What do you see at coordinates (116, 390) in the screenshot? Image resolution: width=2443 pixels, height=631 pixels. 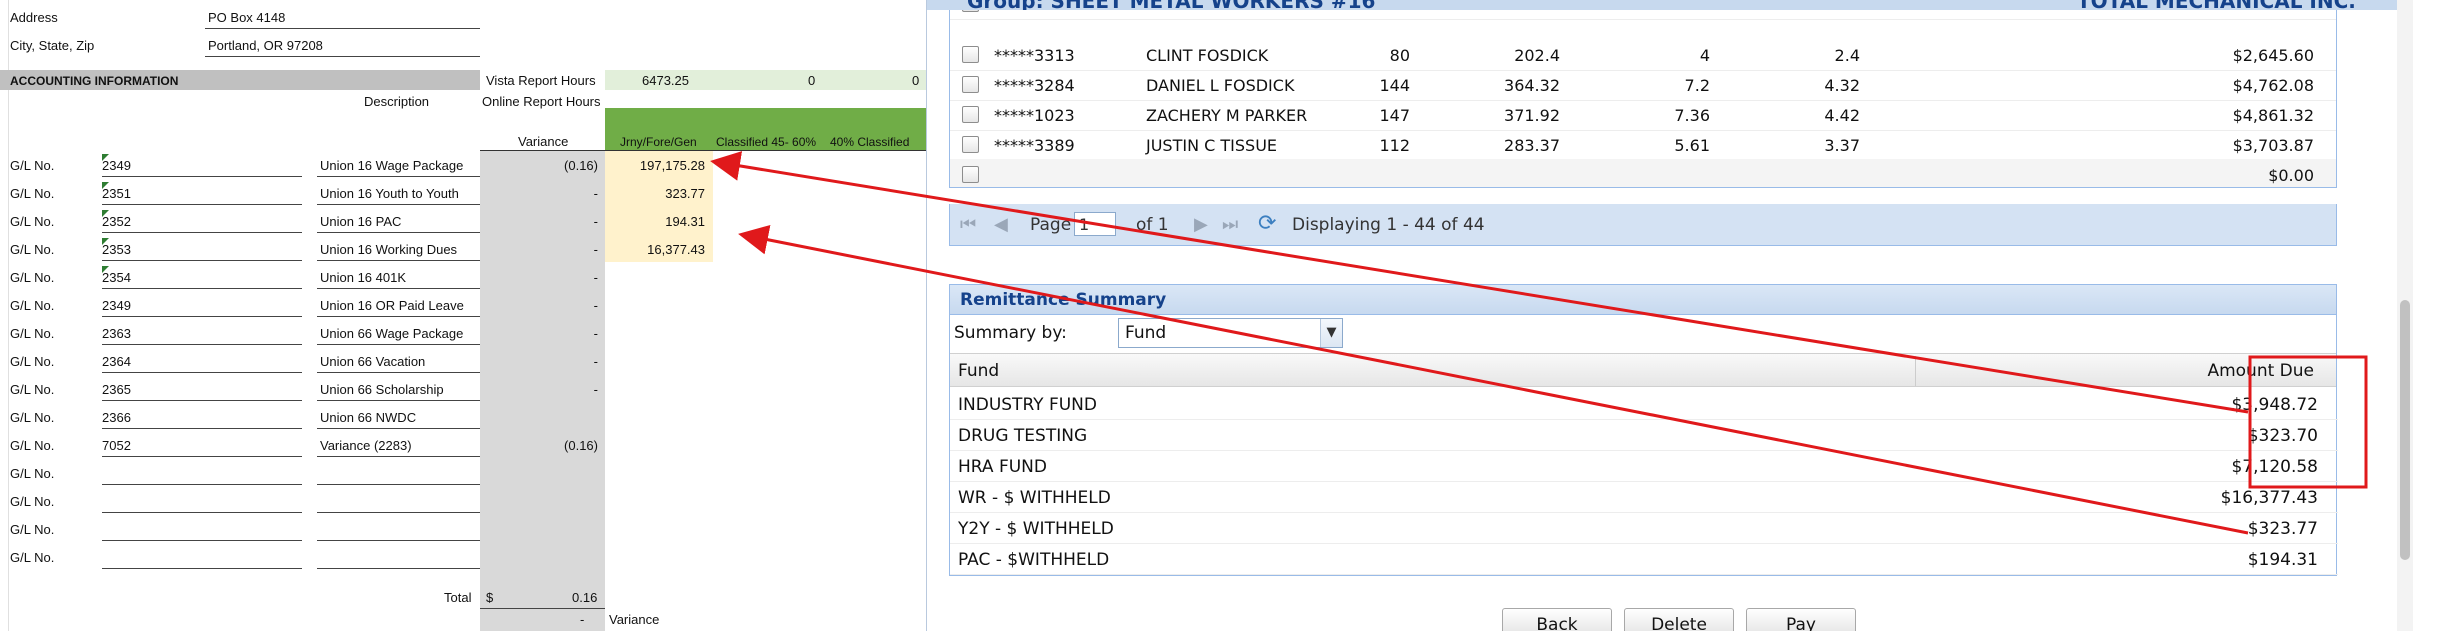 I see `gl-number: 2365` at bounding box center [116, 390].